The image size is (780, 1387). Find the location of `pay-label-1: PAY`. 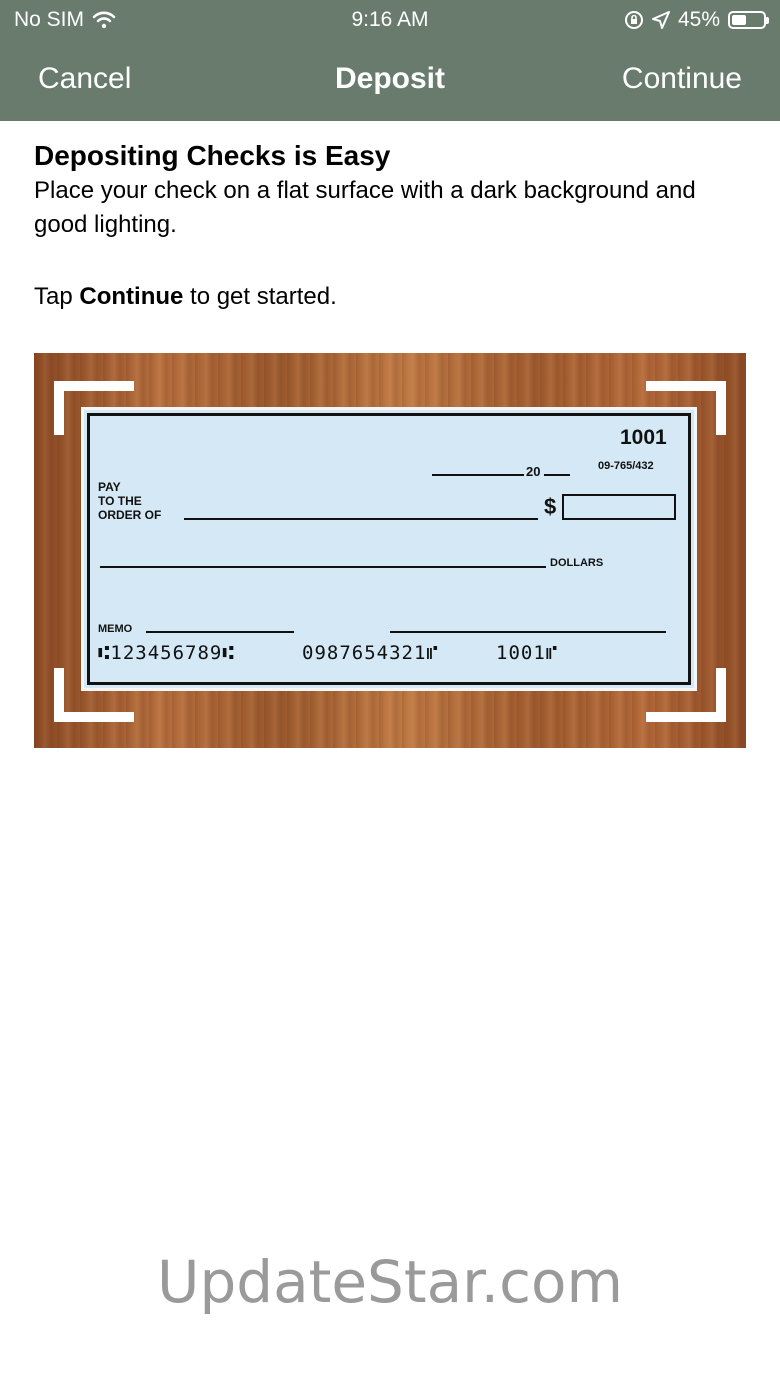

pay-label-1: PAY is located at coordinates (109, 487).